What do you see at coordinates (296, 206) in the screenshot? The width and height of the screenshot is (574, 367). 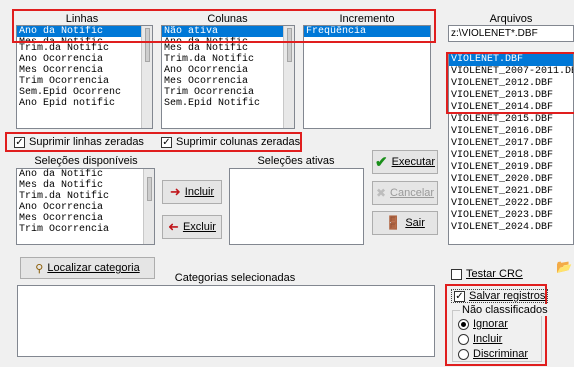 I see `selecoes-ativas-list` at bounding box center [296, 206].